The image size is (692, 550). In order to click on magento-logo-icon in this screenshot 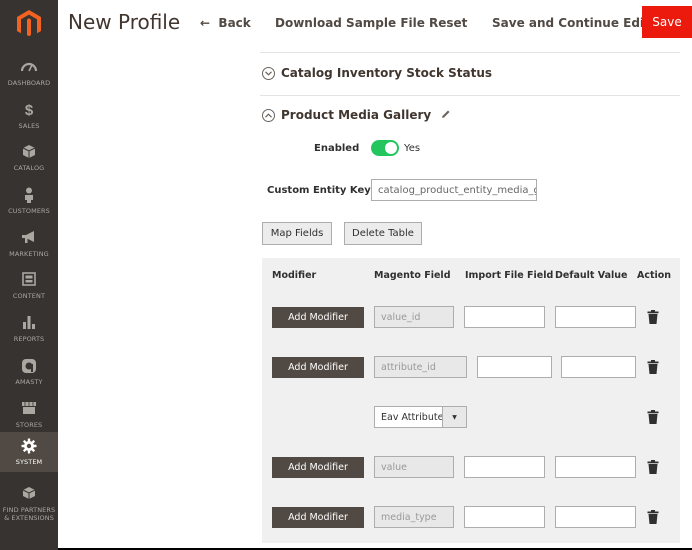, I will do `click(29, 23)`.